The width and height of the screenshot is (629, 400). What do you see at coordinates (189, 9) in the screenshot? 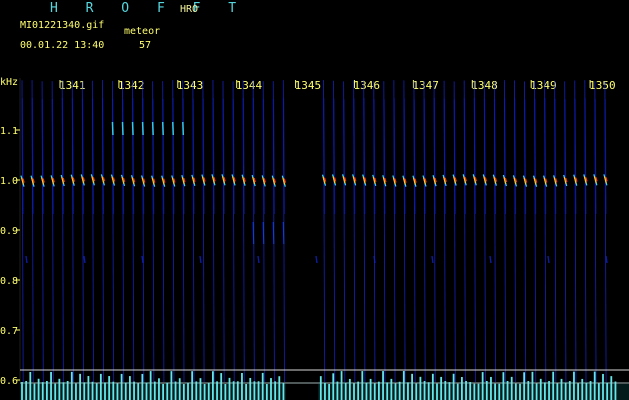
I see `station-label: HRO` at bounding box center [189, 9].